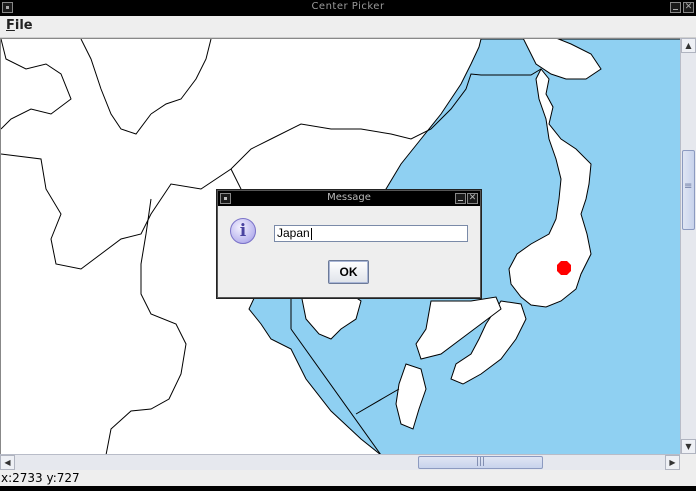  I want to click on ok-button: OK, so click(348, 272).